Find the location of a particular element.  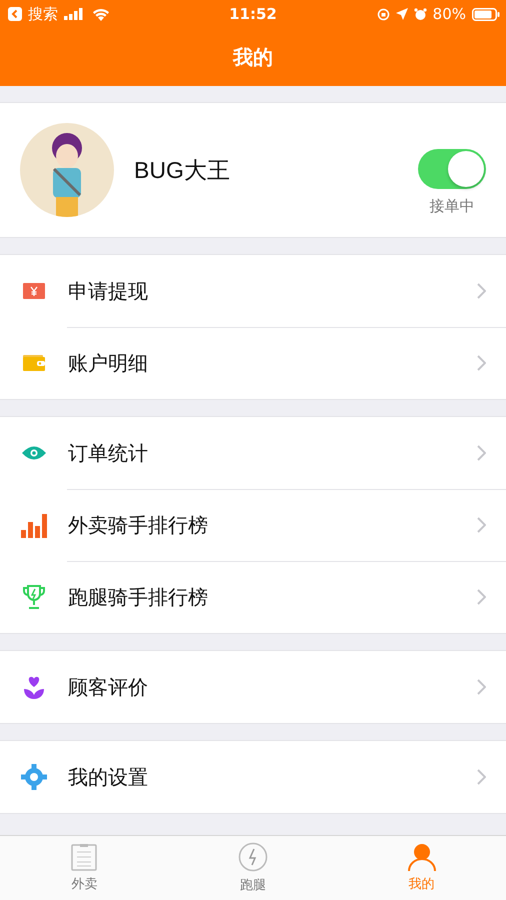

menu-item: 账户明细 is located at coordinates (253, 363).